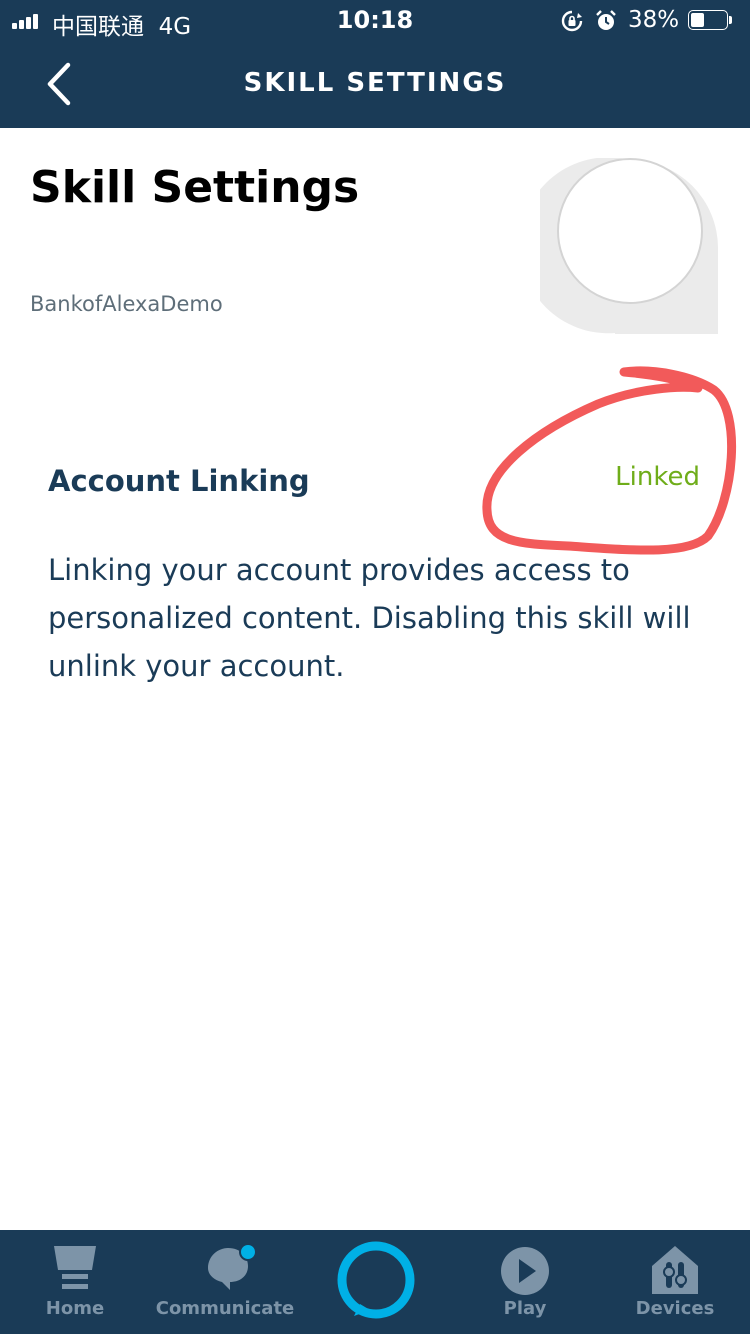 Image resolution: width=750 pixels, height=1334 pixels. I want to click on tab-communicate-label: Communicate, so click(225, 1308).